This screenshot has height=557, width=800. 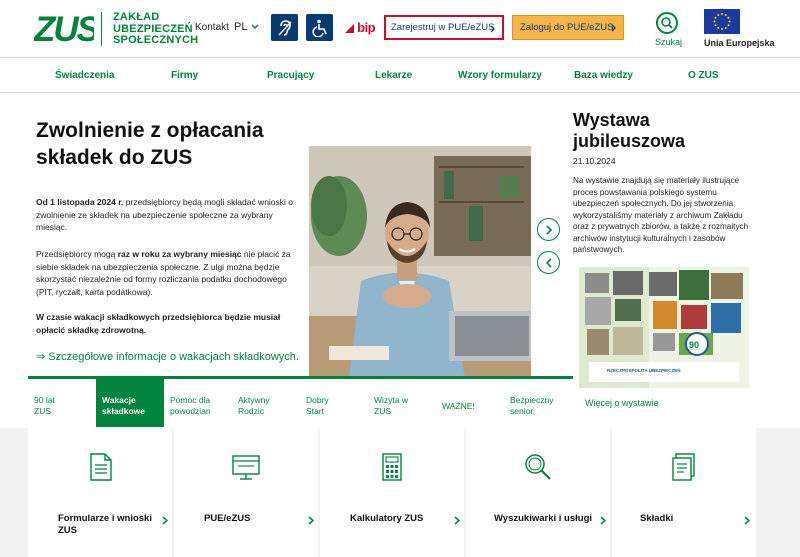 I want to click on tile-kalkulatory: Kalkulatory ZUS, so click(x=392, y=492).